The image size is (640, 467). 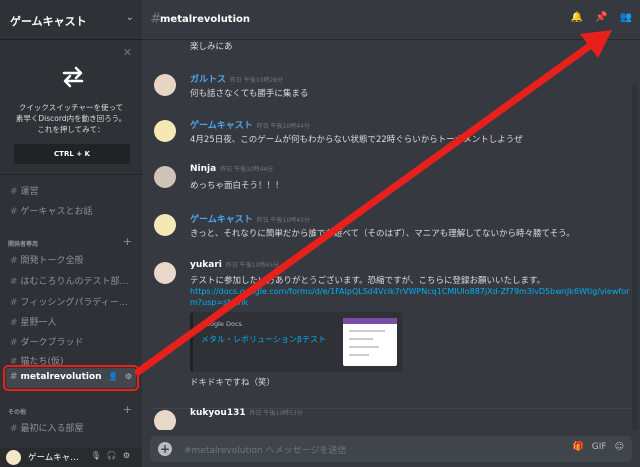 I want to click on switch-arrows-icon, so click(x=73, y=77).